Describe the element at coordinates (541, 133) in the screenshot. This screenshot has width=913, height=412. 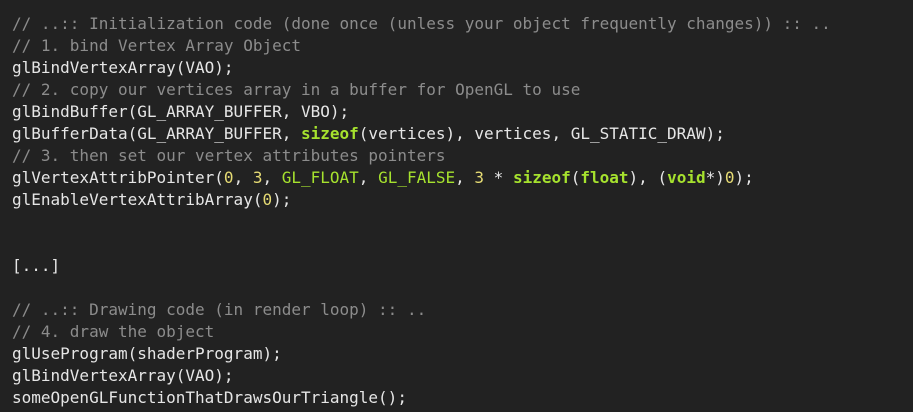
I see `code-text: (vertices), vertices, GL_STATIC_DRAW);` at that location.